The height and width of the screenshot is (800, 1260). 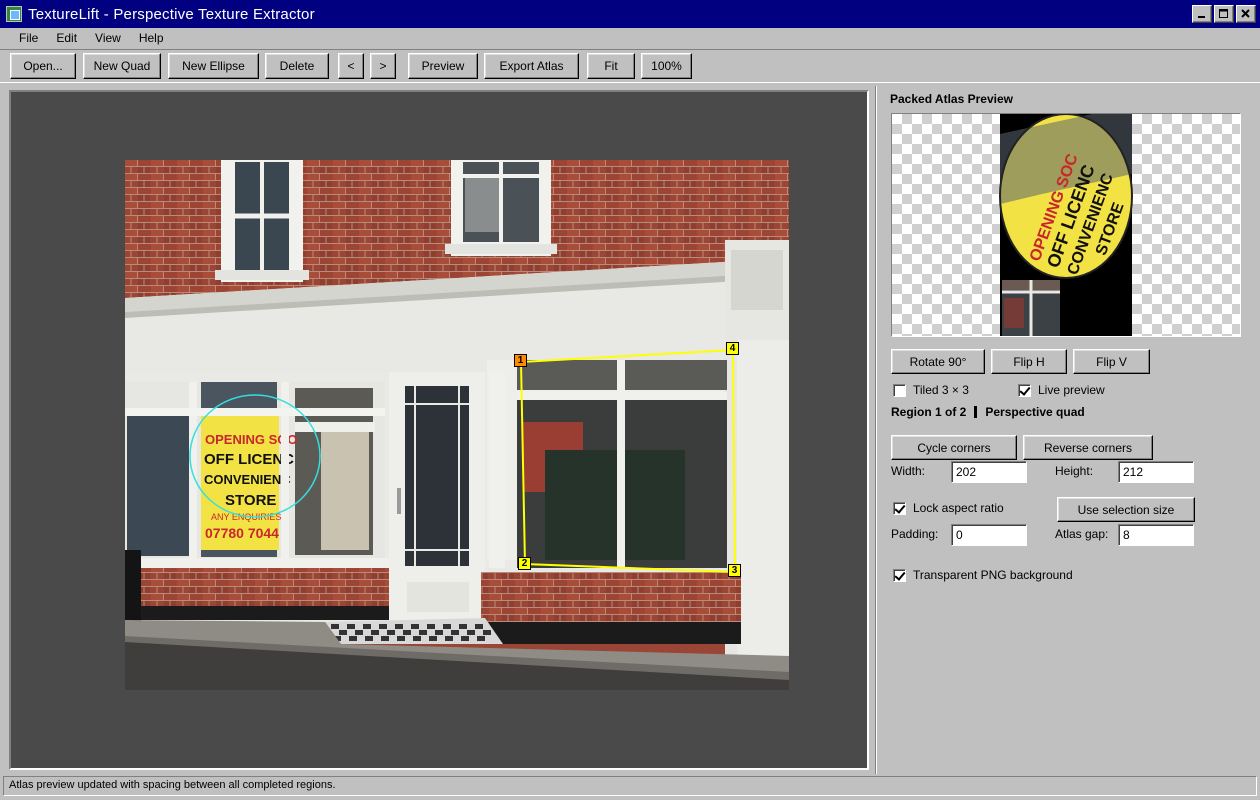 I want to click on menu-bar: File Edit View Help, so click(x=630, y=38).